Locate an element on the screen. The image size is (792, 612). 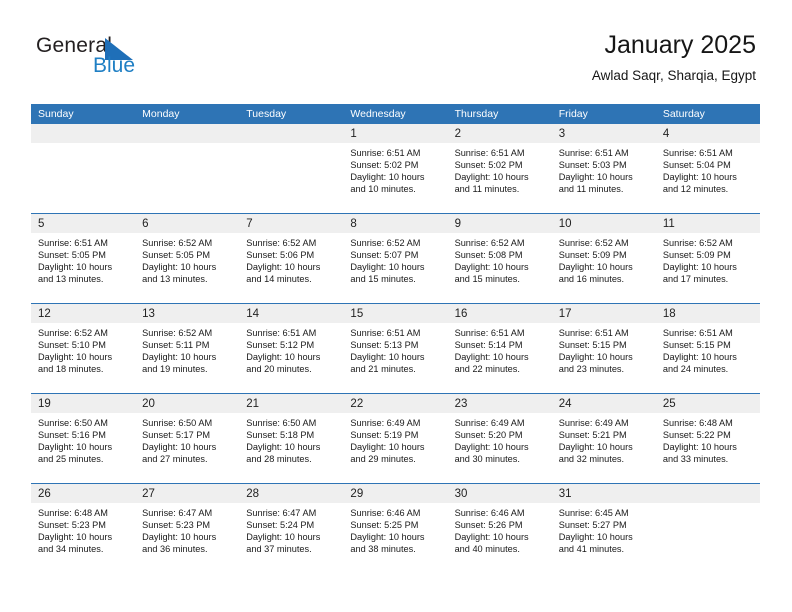
day-number: 15 is located at coordinates (357, 314).